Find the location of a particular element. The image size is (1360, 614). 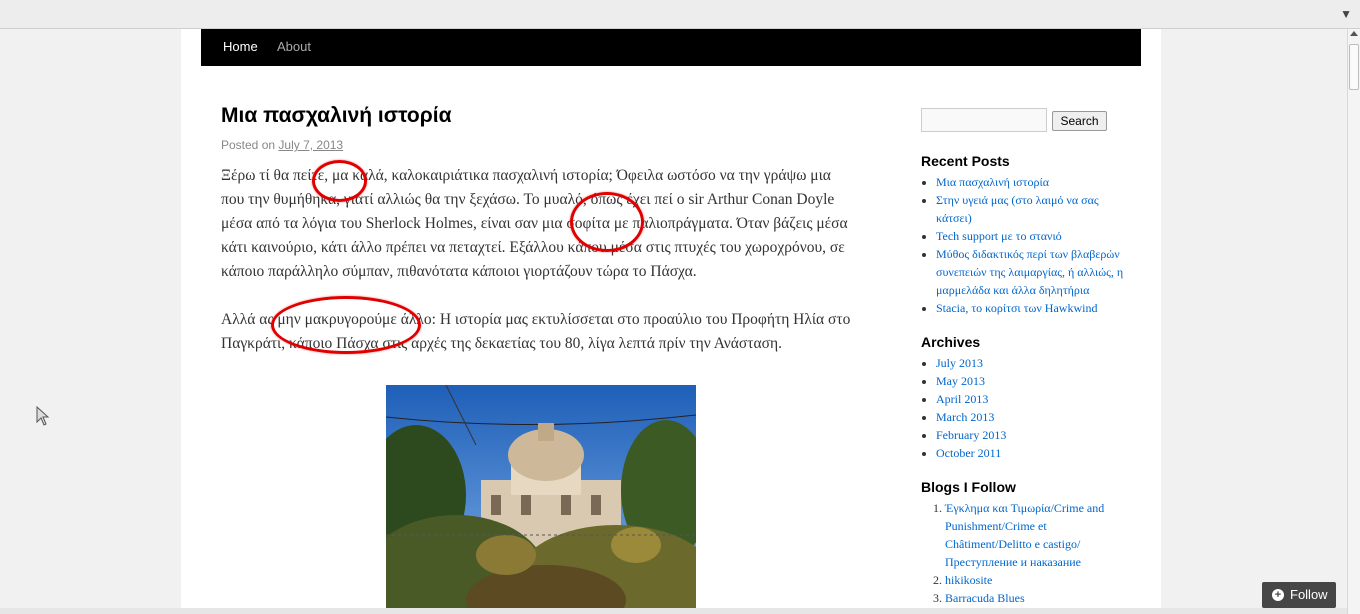

blog-link: hikikosite is located at coordinates (968, 580).